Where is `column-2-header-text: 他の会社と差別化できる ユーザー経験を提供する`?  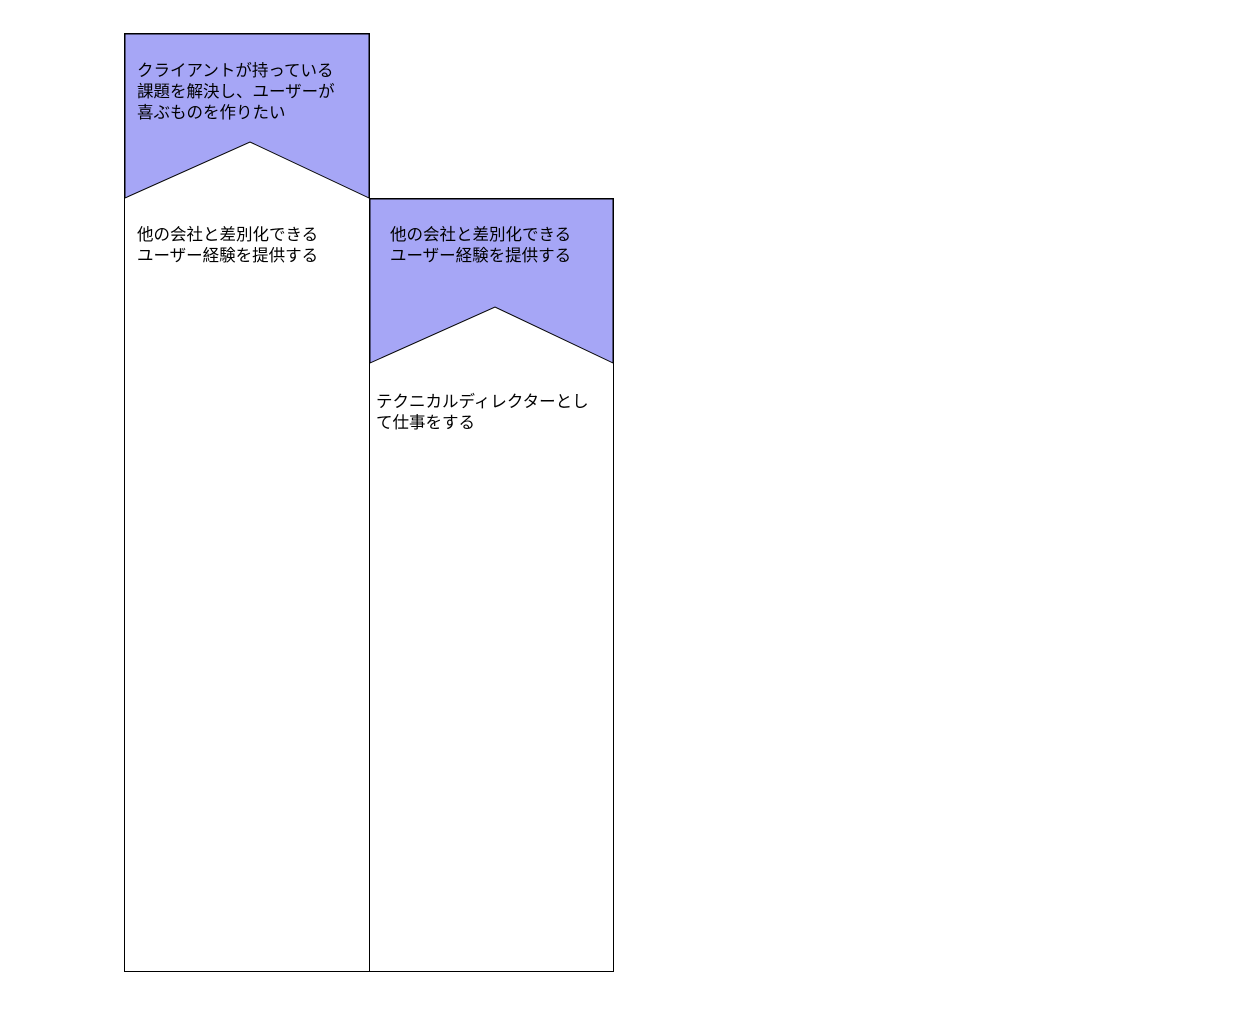
column-2-header-text: 他の会社と差別化できる ユーザー経験を提供する is located at coordinates (481, 245).